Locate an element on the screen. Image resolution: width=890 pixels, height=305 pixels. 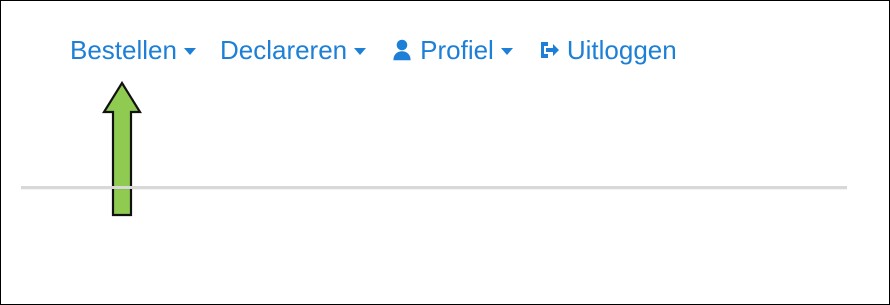
nav-profiel-label: Profiel is located at coordinates (457, 50).